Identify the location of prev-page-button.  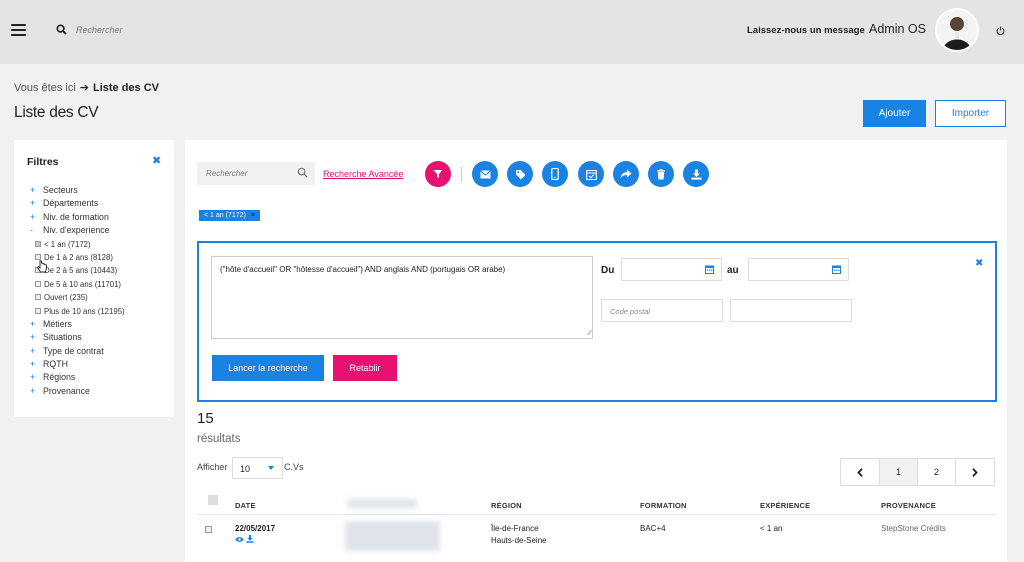
(860, 472).